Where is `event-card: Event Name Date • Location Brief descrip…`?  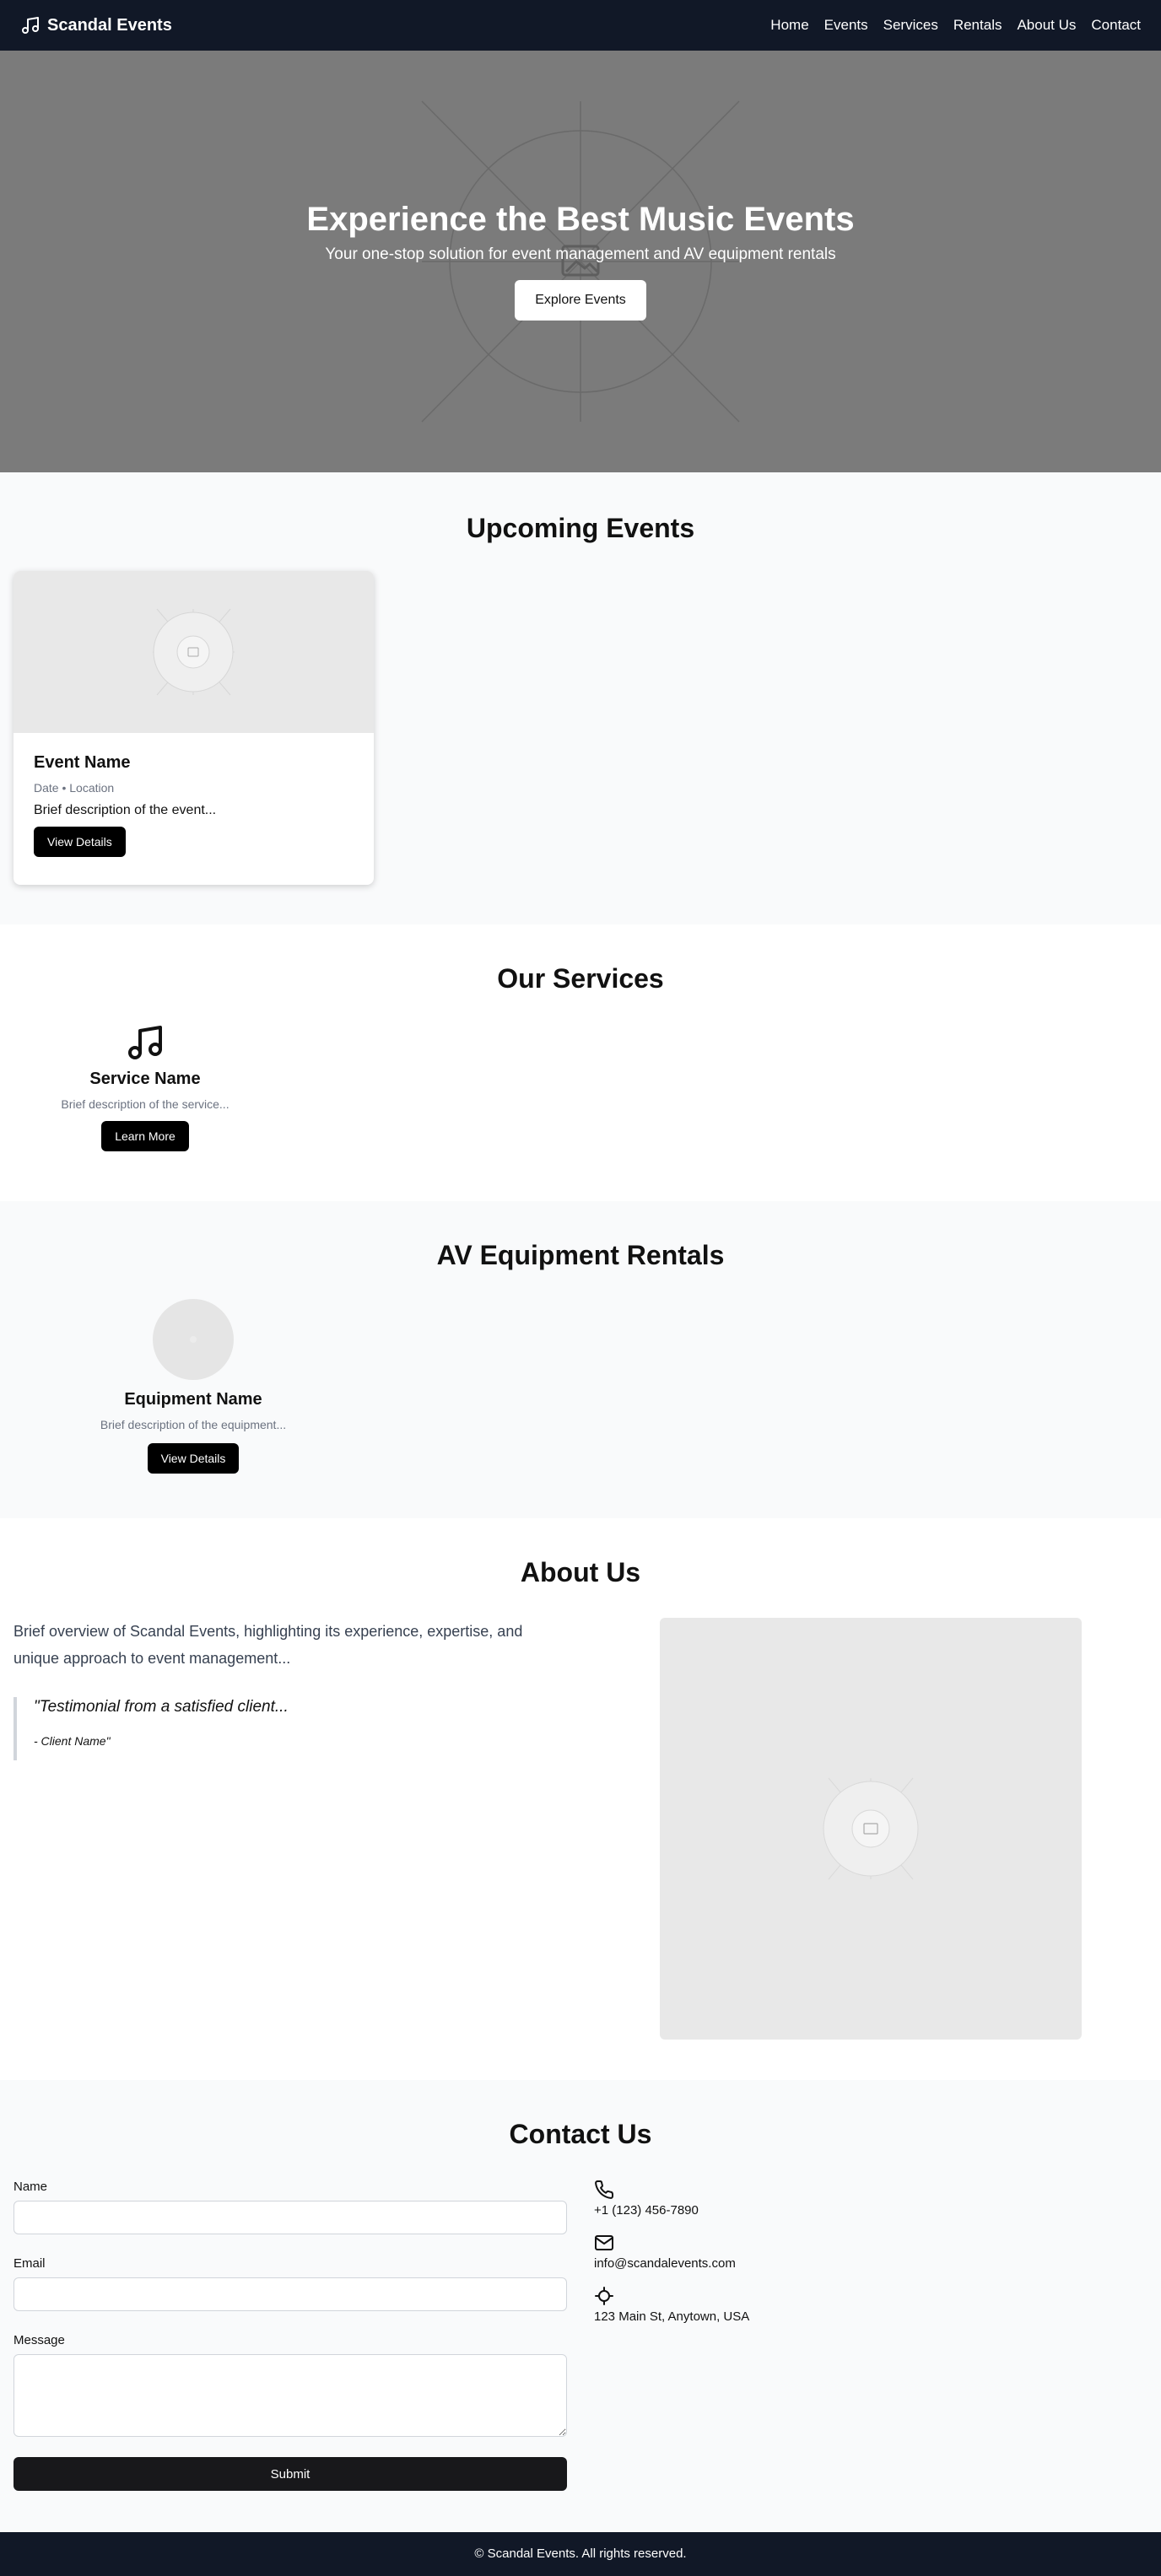
event-card: Event Name Date • Location Brief descrip… is located at coordinates (194, 728).